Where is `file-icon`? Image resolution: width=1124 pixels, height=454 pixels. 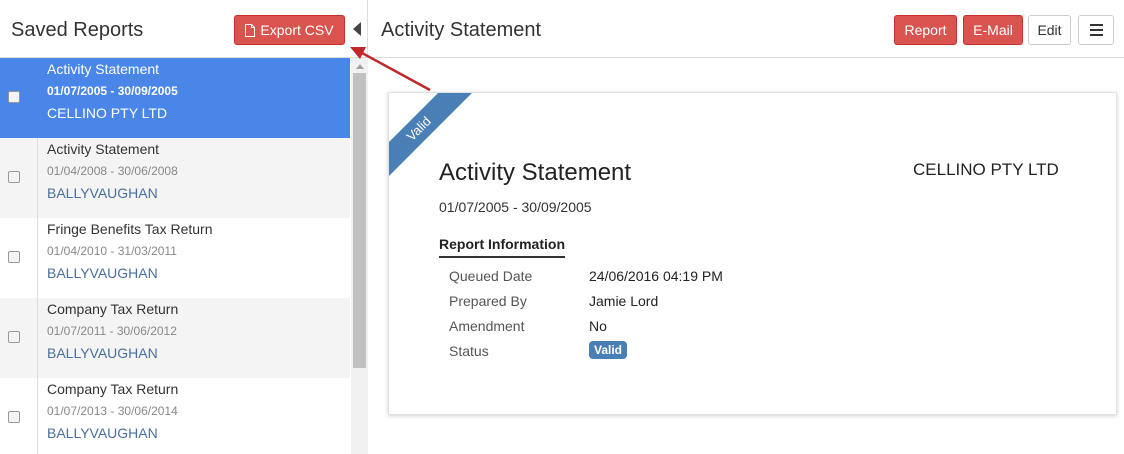 file-icon is located at coordinates (250, 30).